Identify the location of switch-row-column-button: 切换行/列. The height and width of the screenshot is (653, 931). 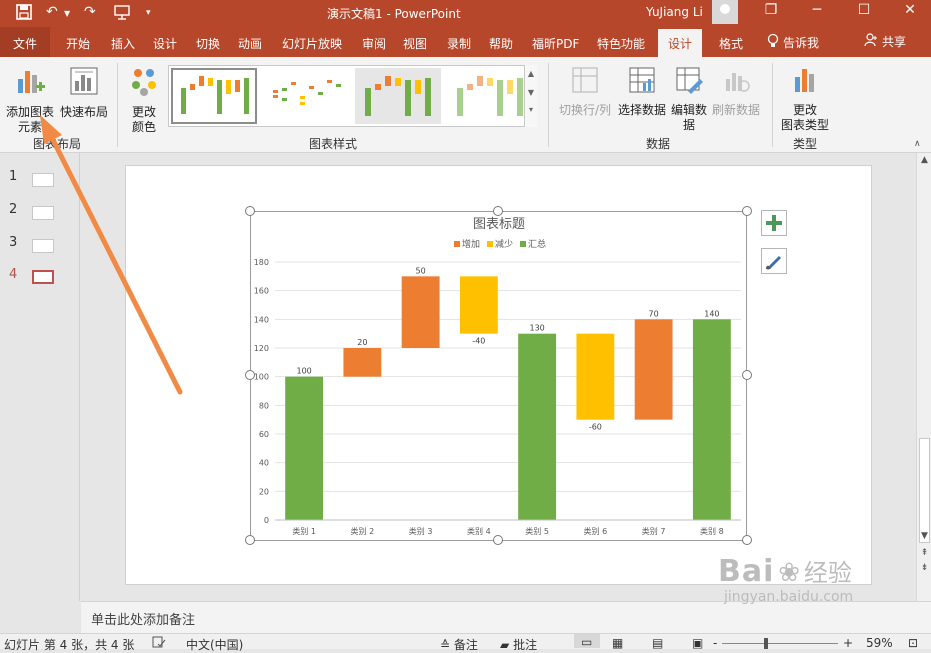
(585, 91).